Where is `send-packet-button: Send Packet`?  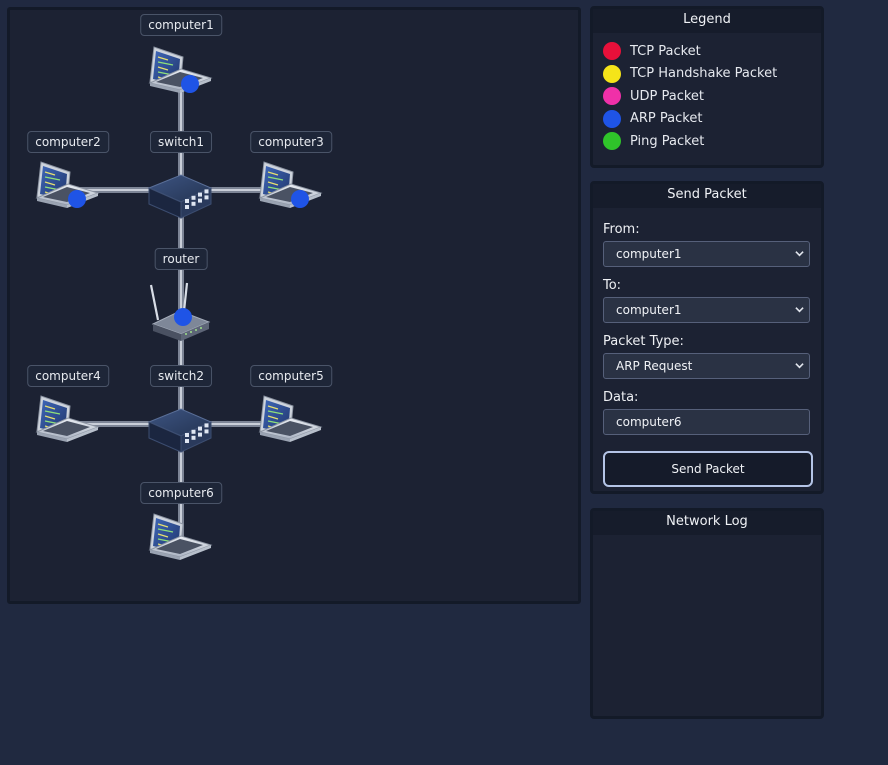
send-packet-button: Send Packet is located at coordinates (708, 469).